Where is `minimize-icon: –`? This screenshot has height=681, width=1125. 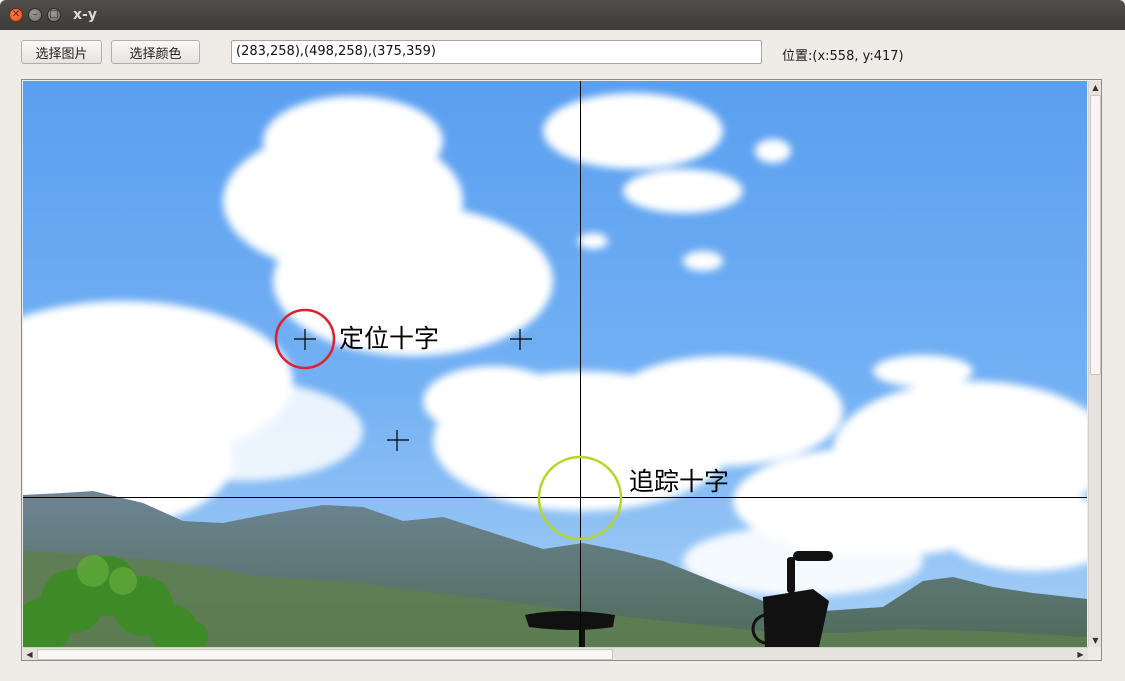 minimize-icon: – is located at coordinates (35, 15).